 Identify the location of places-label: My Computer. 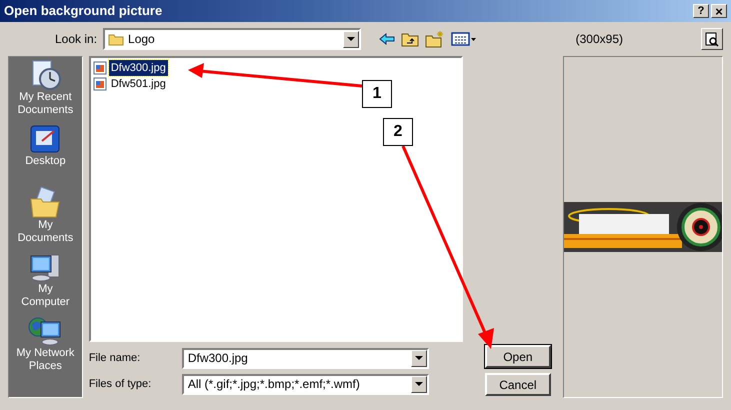
(45, 296).